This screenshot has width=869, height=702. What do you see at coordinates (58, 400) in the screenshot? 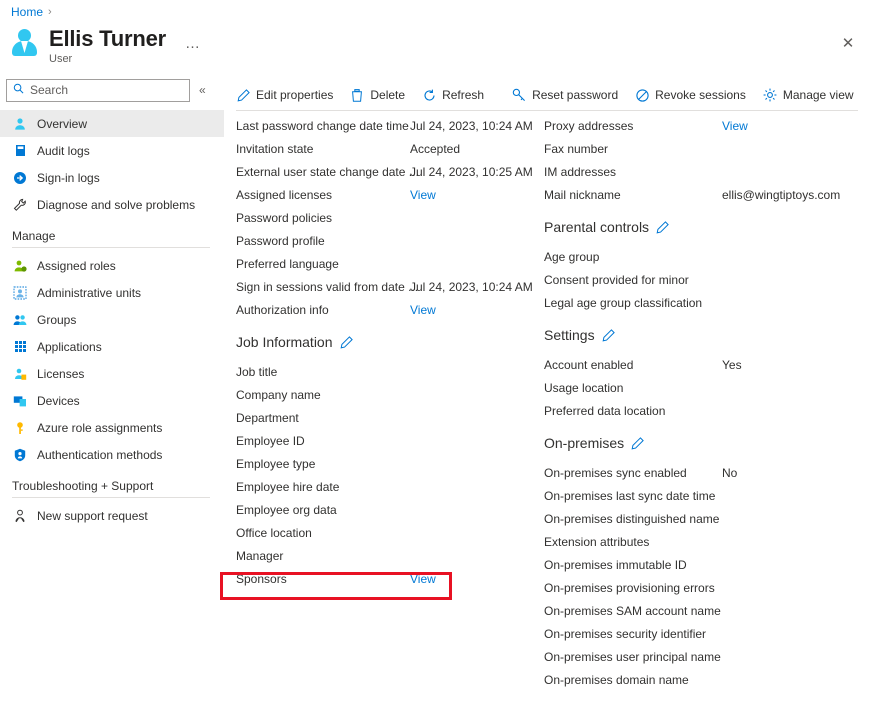
I see `sidebar-item-label: Devices` at bounding box center [58, 400].